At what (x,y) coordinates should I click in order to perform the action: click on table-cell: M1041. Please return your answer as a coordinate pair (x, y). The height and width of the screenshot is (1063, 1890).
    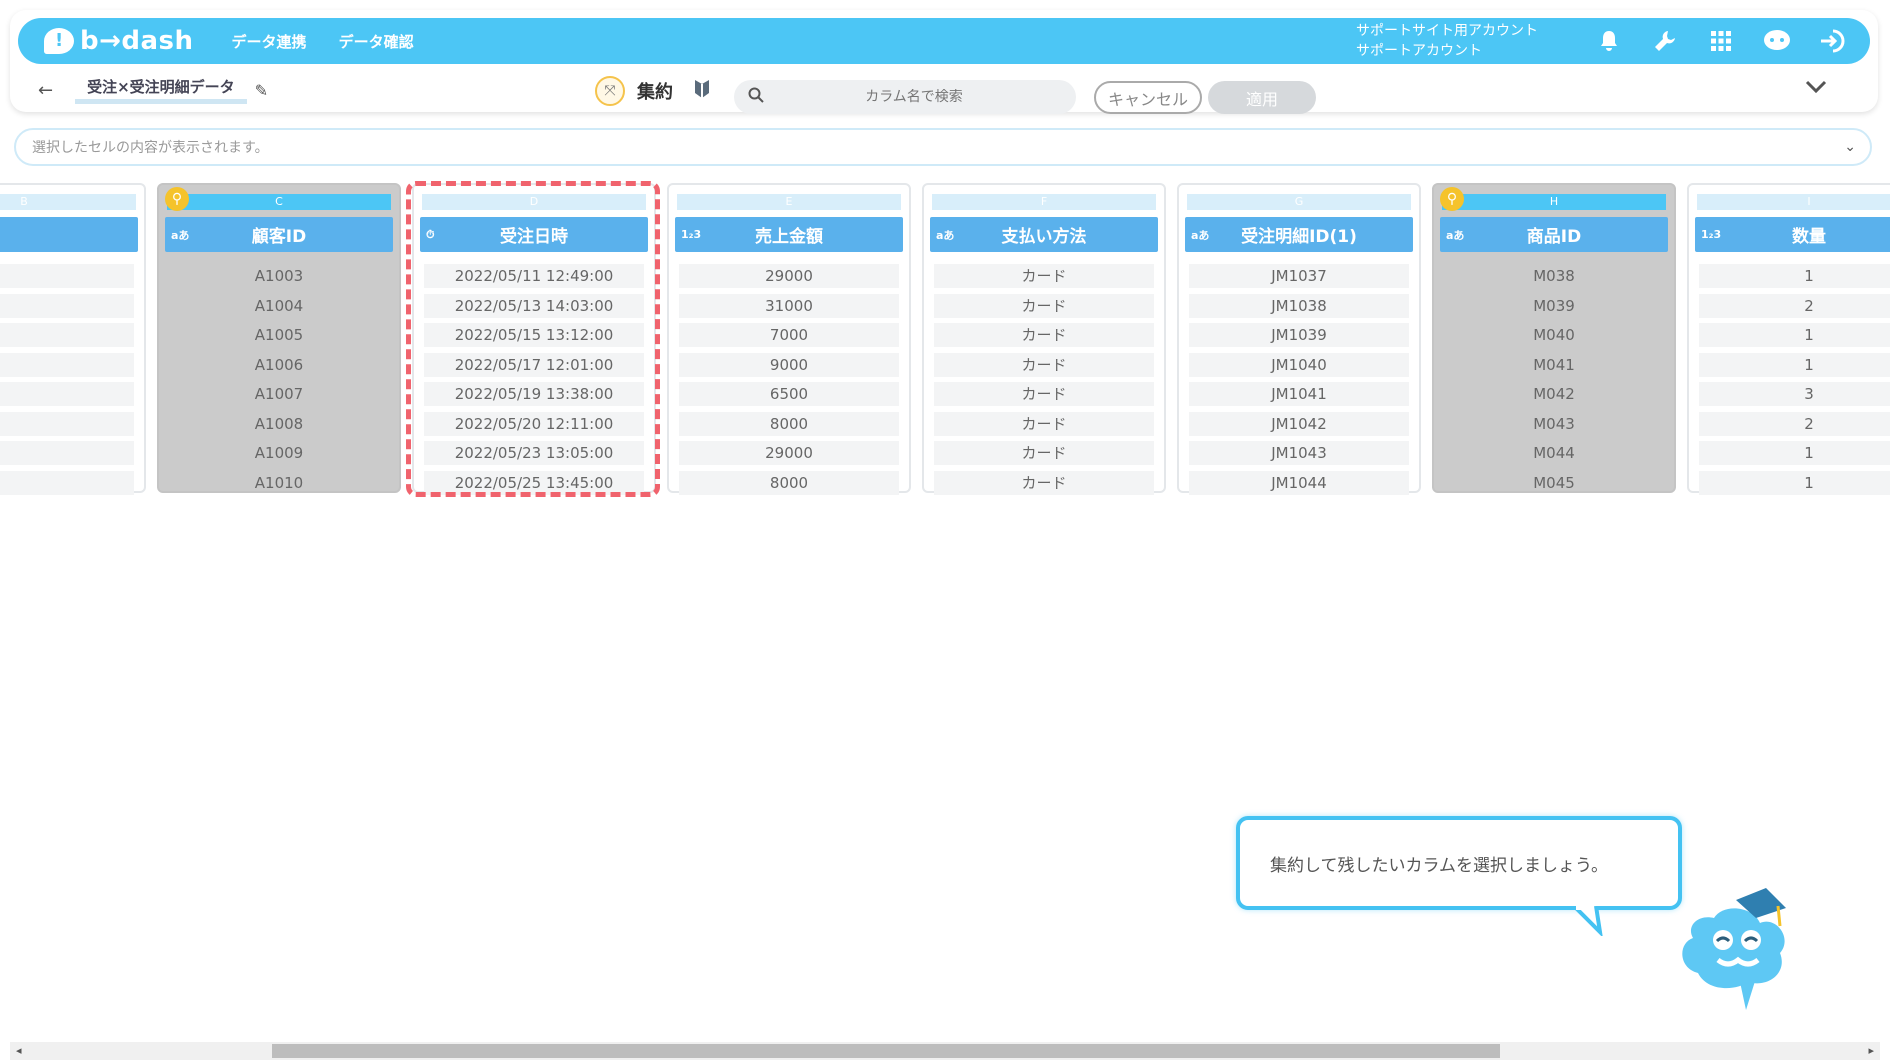
    Looking at the image, I should click on (67, 394).